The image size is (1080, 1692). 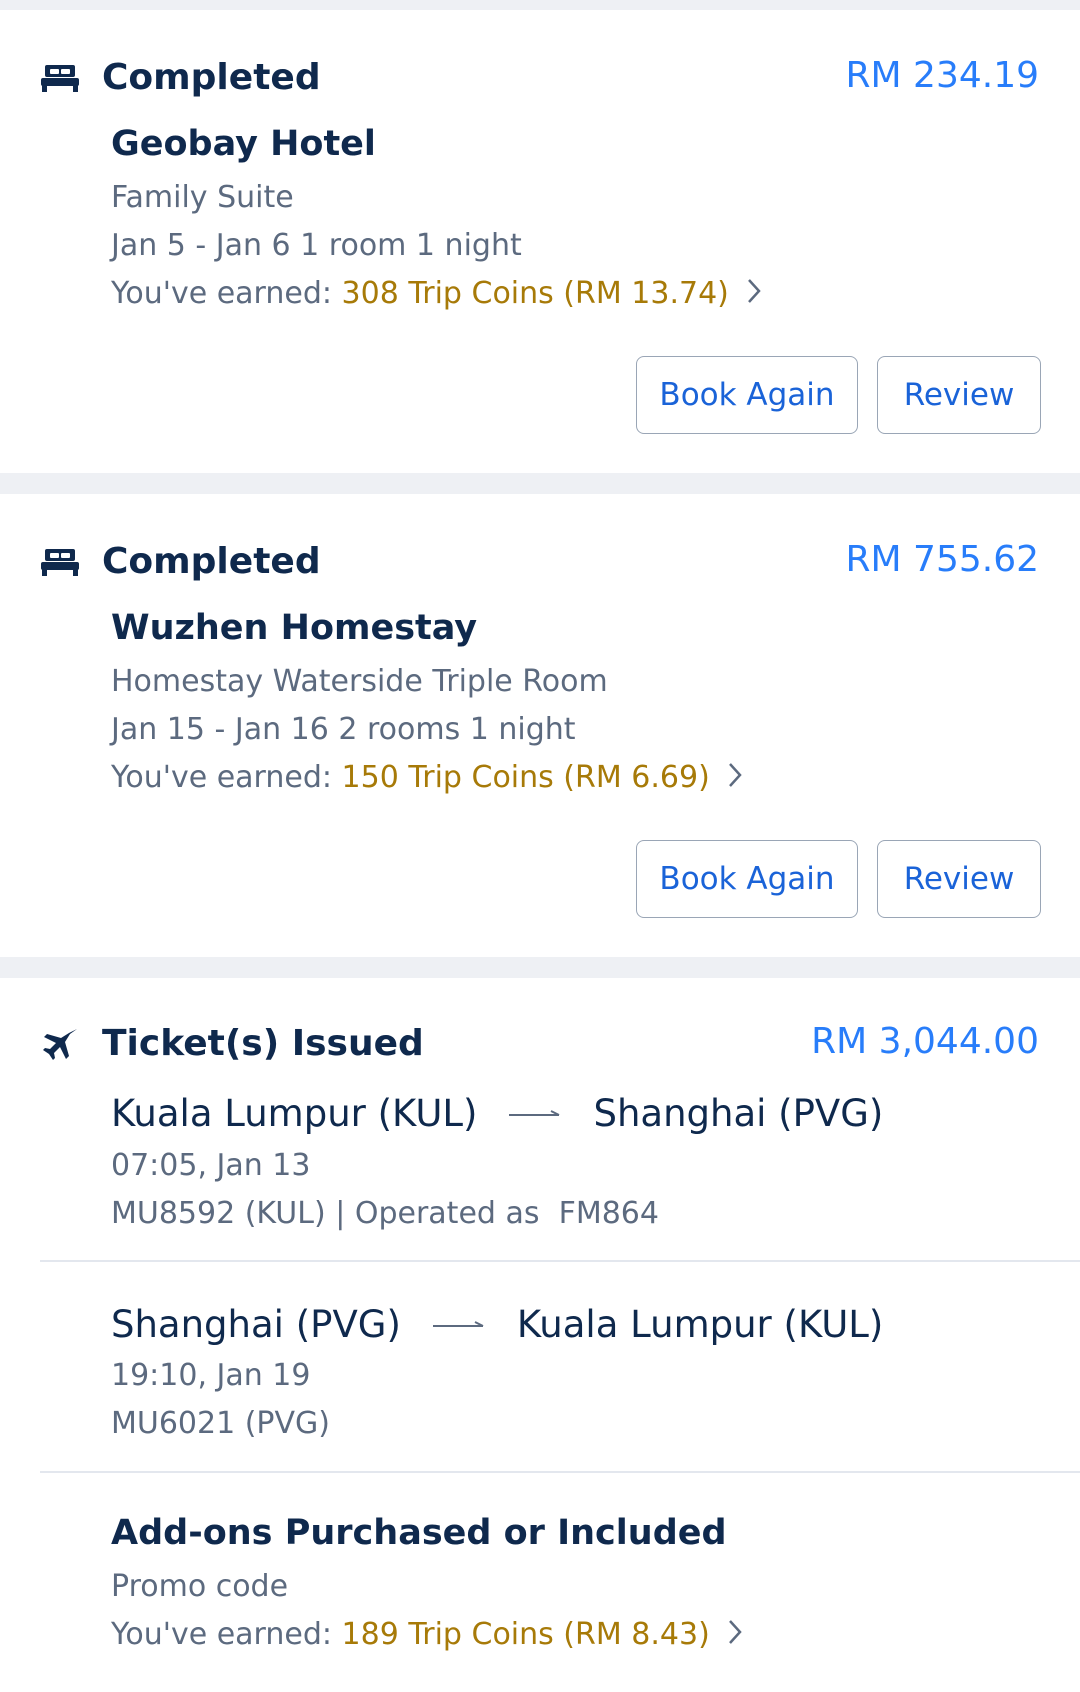 What do you see at coordinates (263, 1043) in the screenshot?
I see `order-status: Ticket(s) Issued` at bounding box center [263, 1043].